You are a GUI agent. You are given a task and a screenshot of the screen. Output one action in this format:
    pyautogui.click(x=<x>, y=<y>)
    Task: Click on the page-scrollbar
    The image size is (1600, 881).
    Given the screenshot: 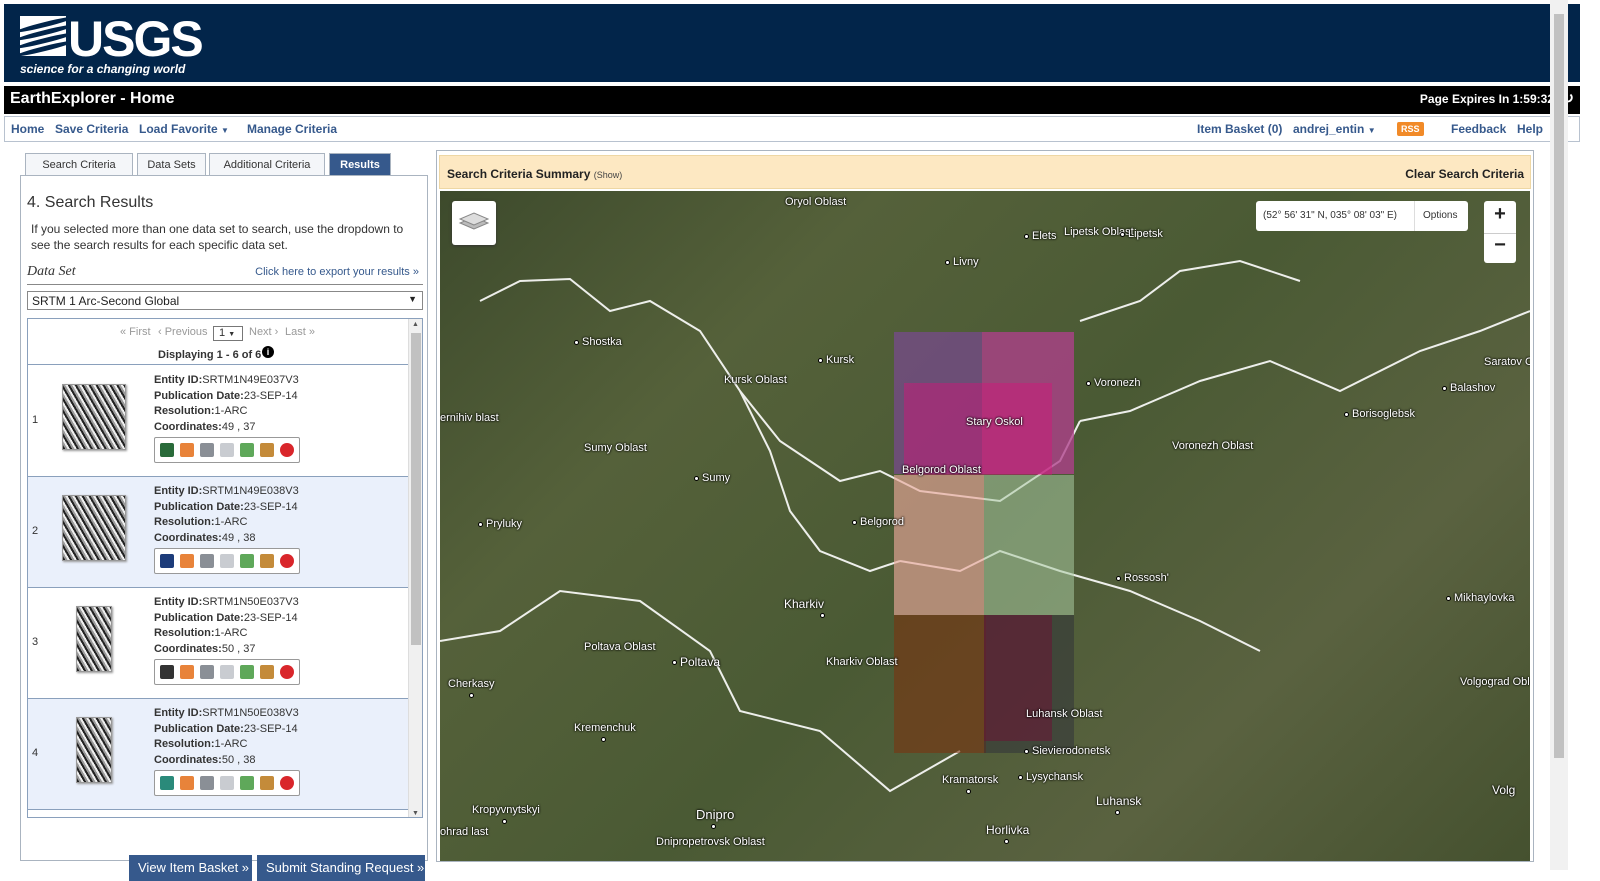 What is the action you would take?
    pyautogui.click(x=1559, y=435)
    